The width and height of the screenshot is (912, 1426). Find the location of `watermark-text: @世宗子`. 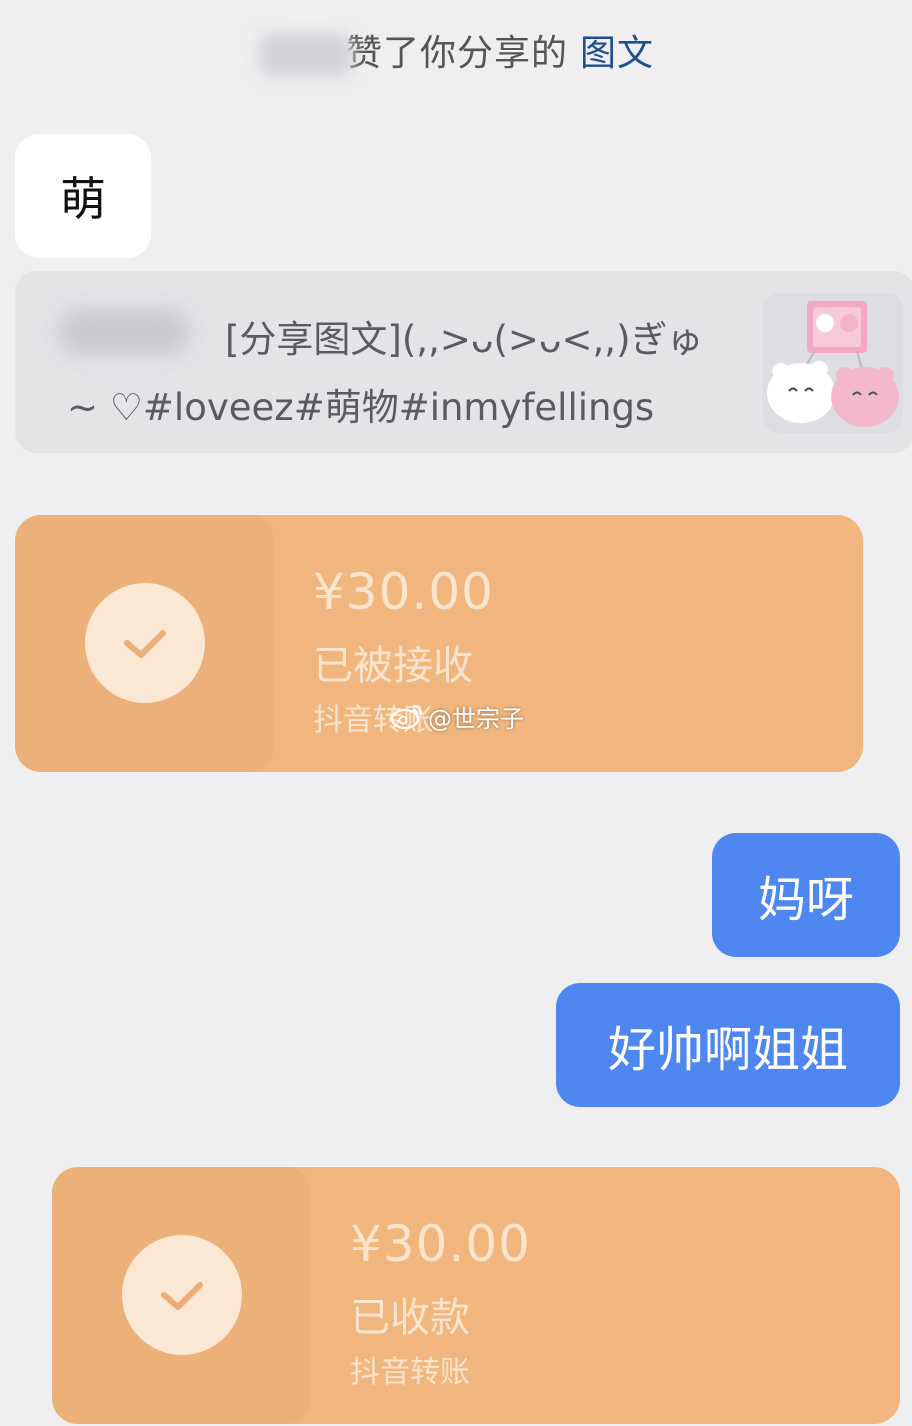

watermark-text: @世宗子 is located at coordinates (476, 718).